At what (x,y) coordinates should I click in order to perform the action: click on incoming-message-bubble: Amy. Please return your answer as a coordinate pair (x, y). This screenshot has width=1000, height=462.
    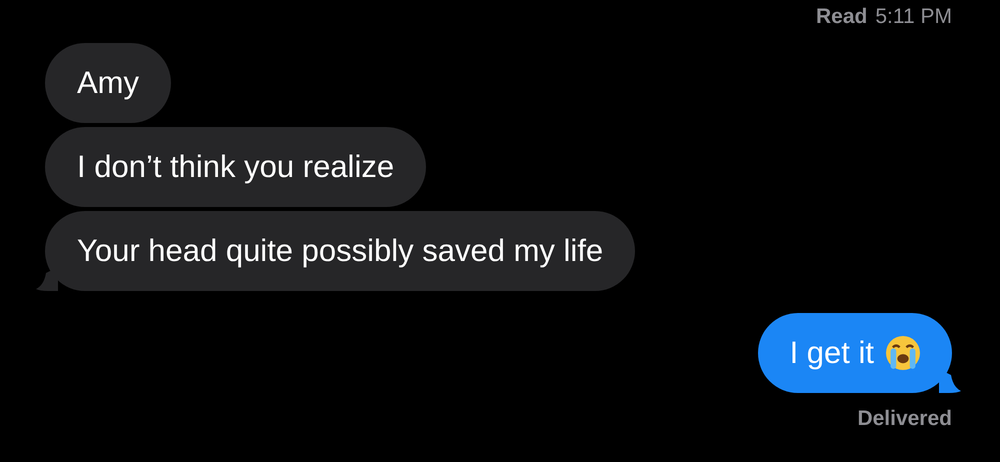
    Looking at the image, I should click on (108, 83).